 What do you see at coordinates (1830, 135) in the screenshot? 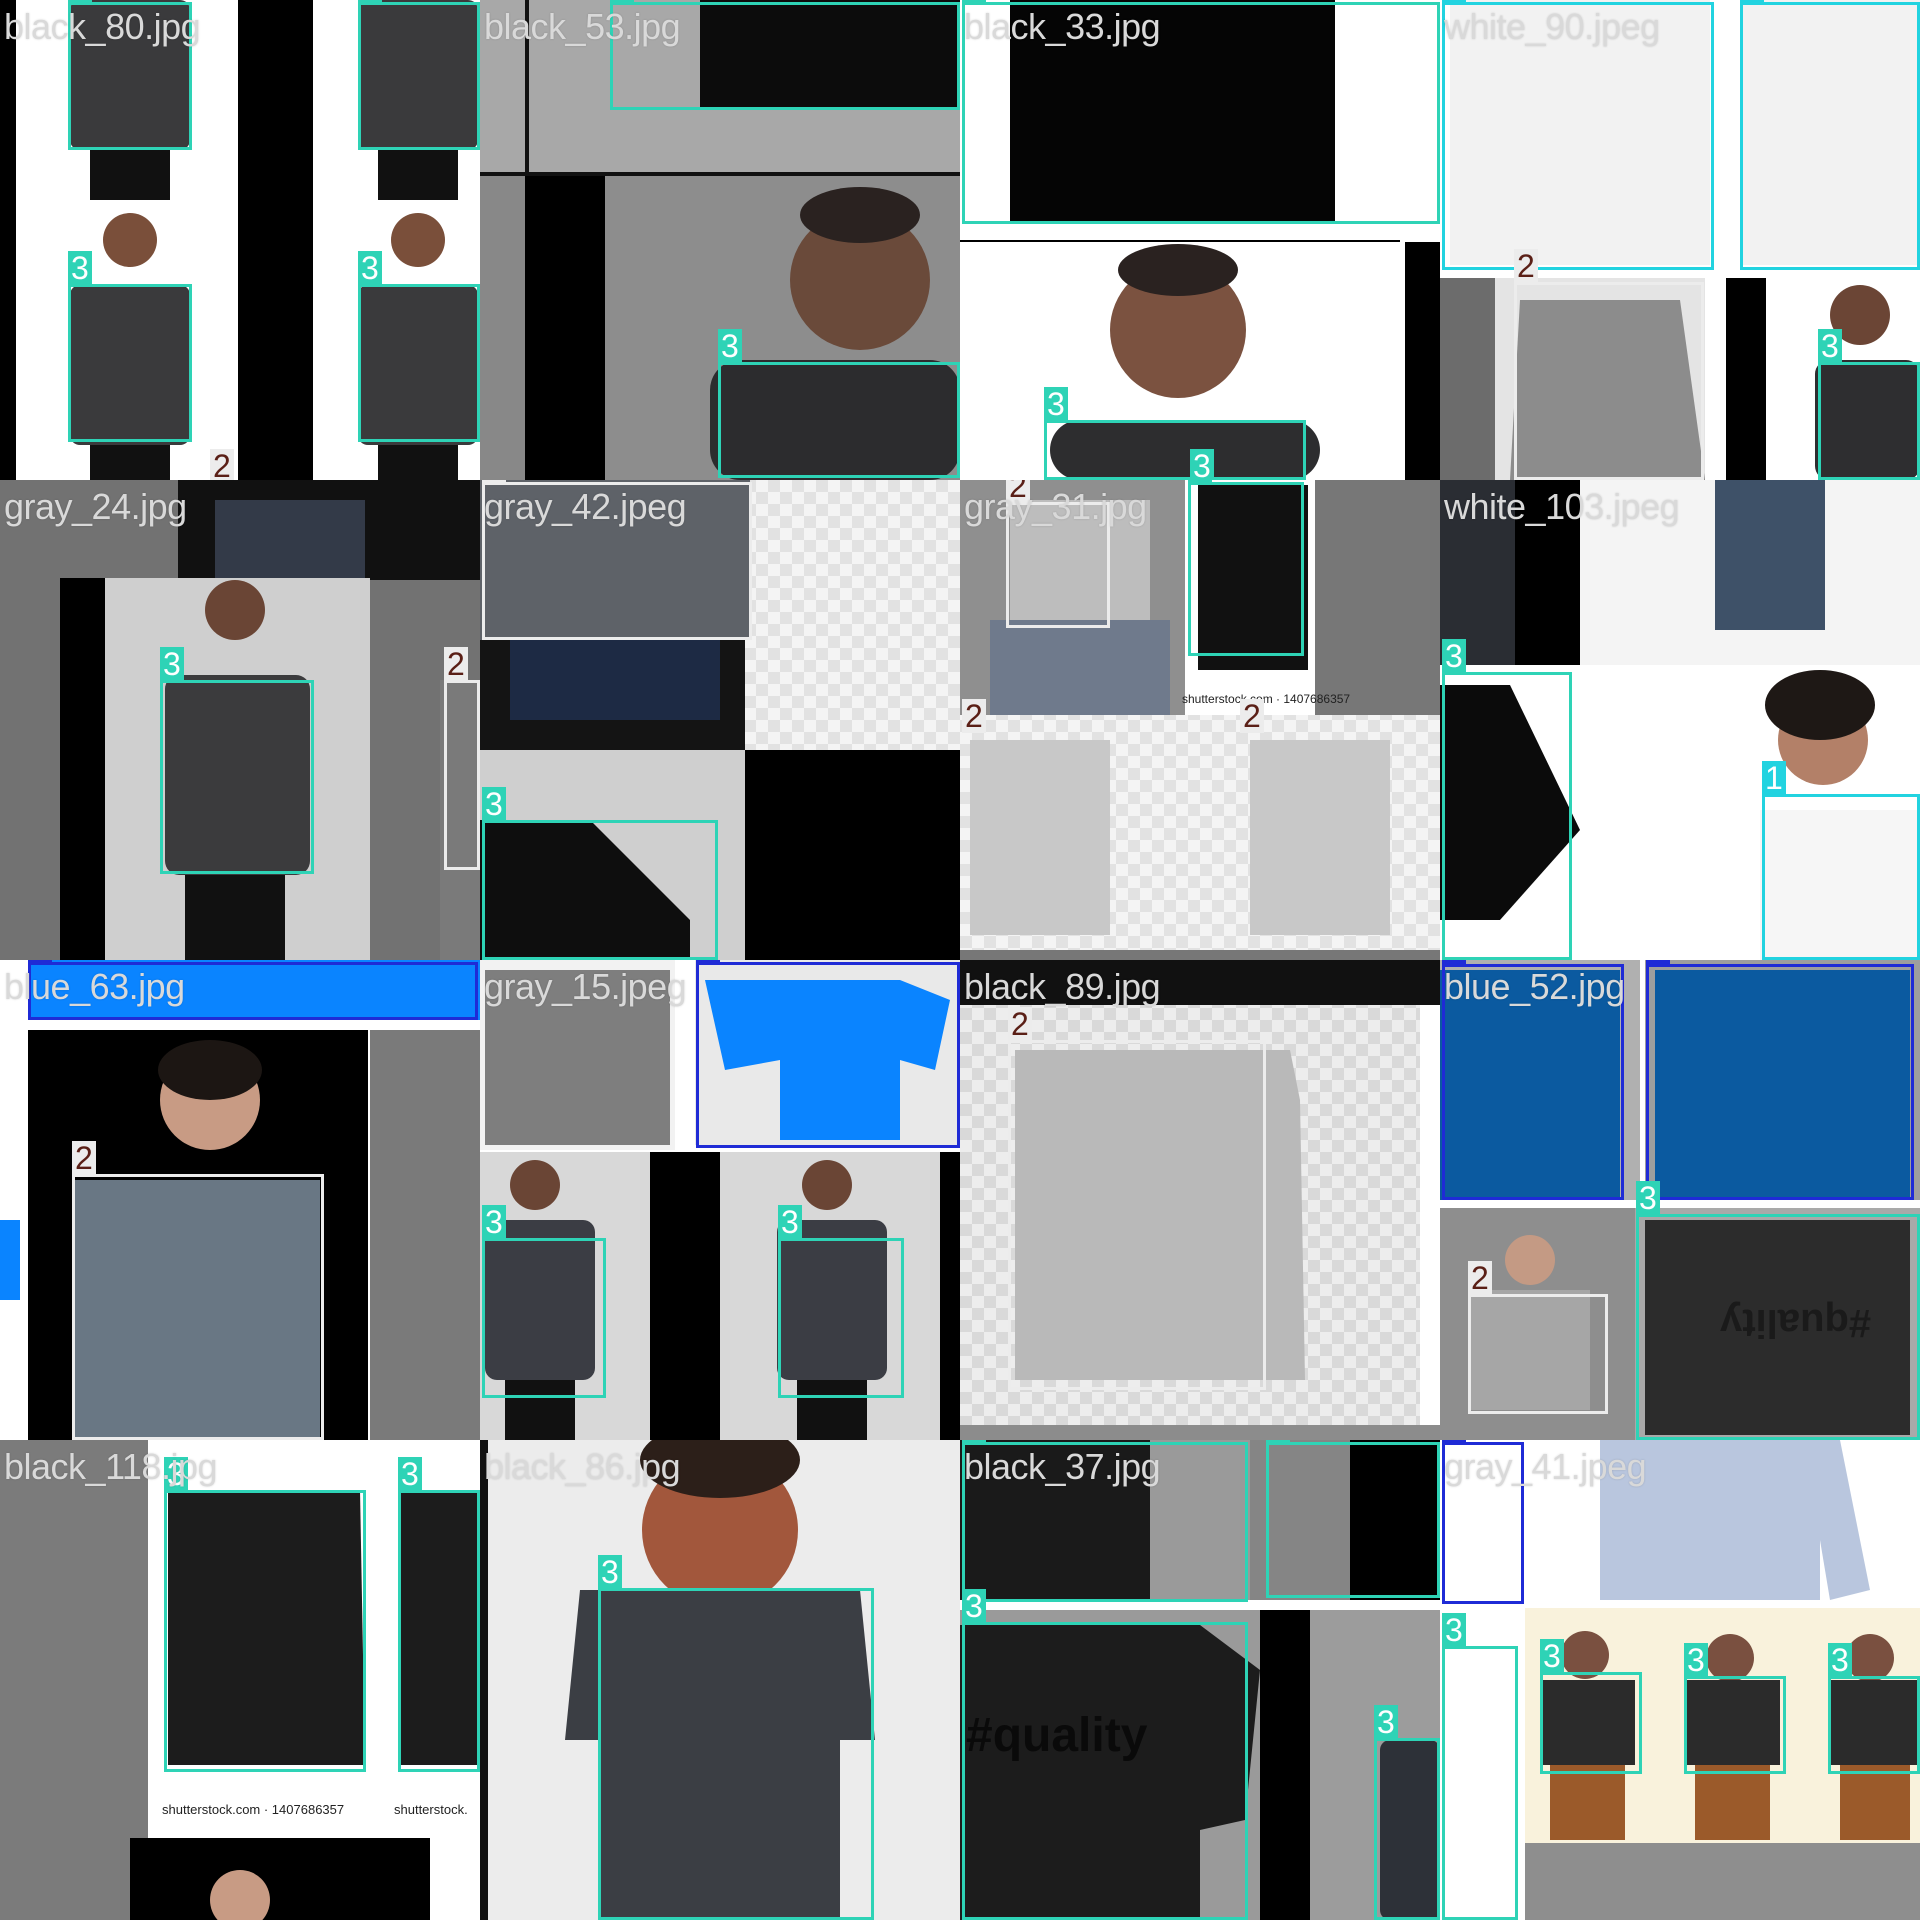
I see `detection-box: 1` at bounding box center [1830, 135].